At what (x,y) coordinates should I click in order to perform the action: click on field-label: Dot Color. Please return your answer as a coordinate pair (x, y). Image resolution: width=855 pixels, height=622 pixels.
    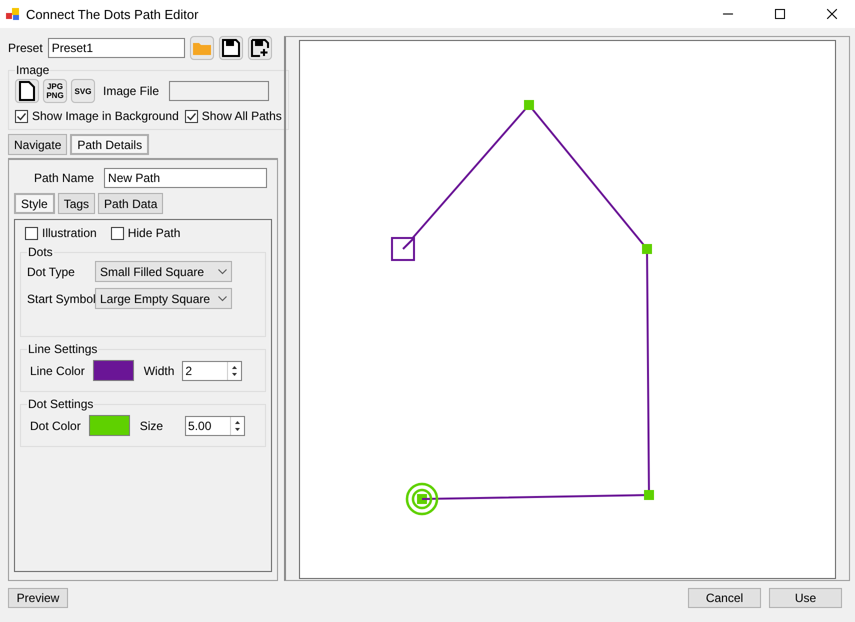
    Looking at the image, I should click on (55, 425).